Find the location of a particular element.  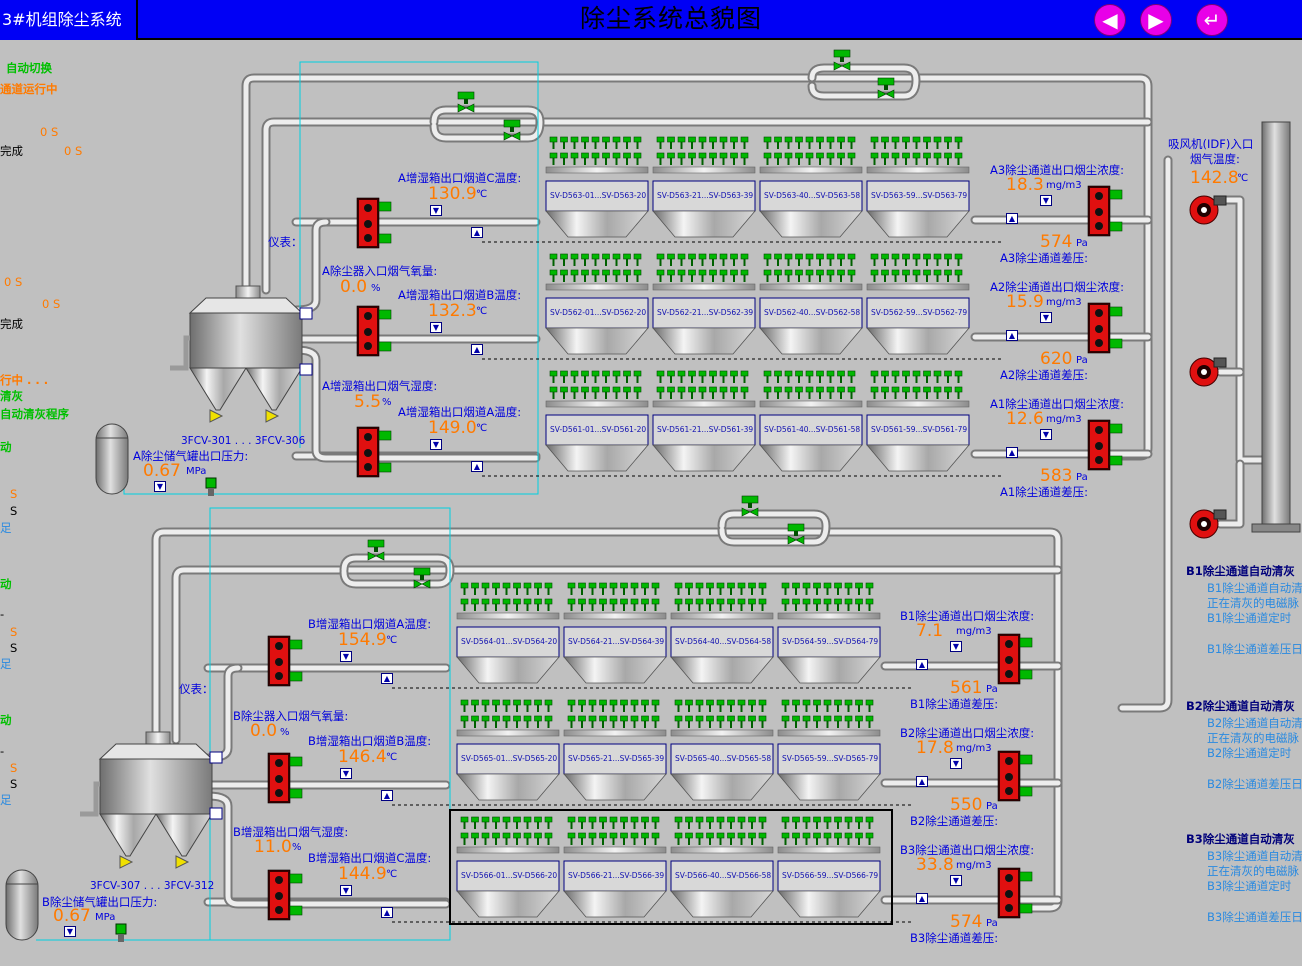

timer-a-1: S is located at coordinates (14, 494).